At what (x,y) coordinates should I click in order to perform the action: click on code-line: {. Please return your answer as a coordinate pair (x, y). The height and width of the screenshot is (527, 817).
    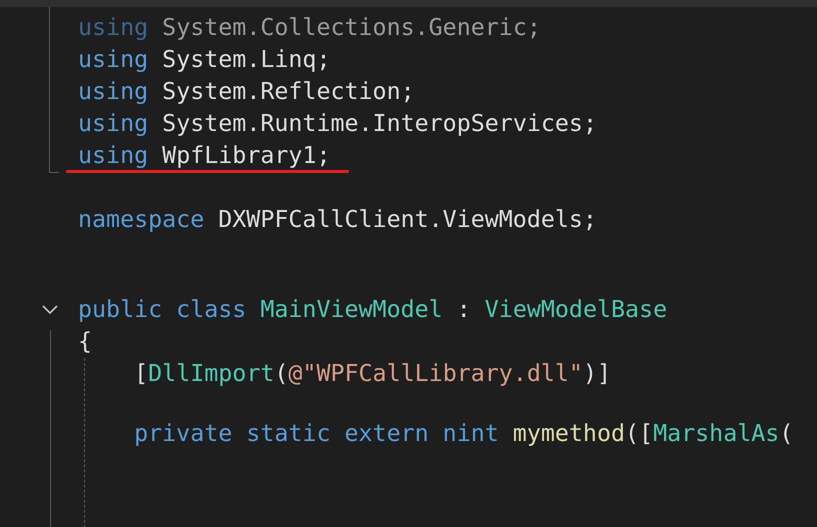
    Looking at the image, I should click on (85, 342).